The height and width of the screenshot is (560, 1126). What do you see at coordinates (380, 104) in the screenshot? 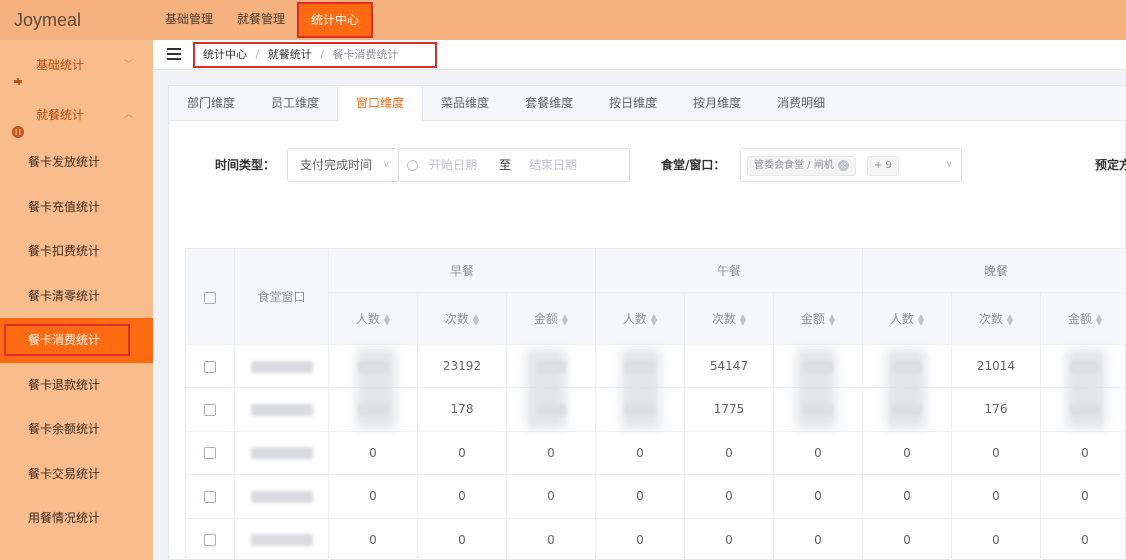
I see `tab-window: 窗口维度` at bounding box center [380, 104].